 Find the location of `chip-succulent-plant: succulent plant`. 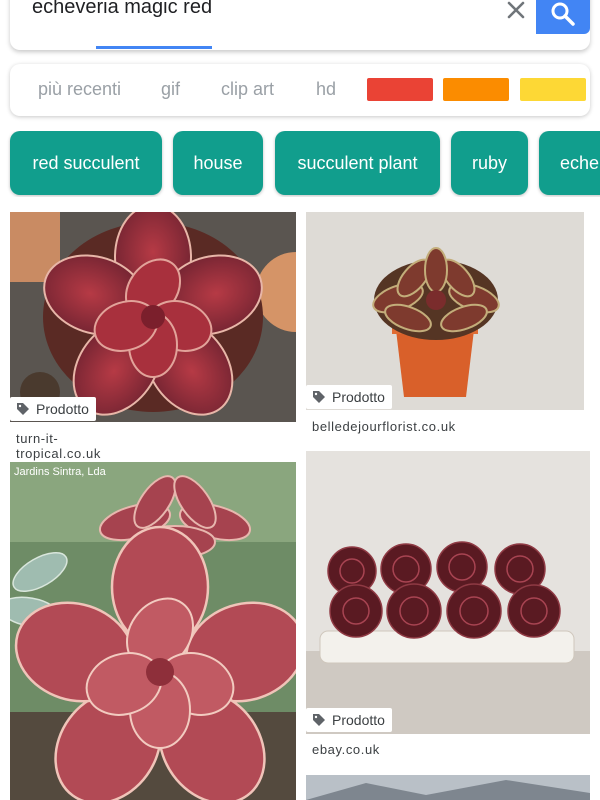

chip-succulent-plant: succulent plant is located at coordinates (357, 163).